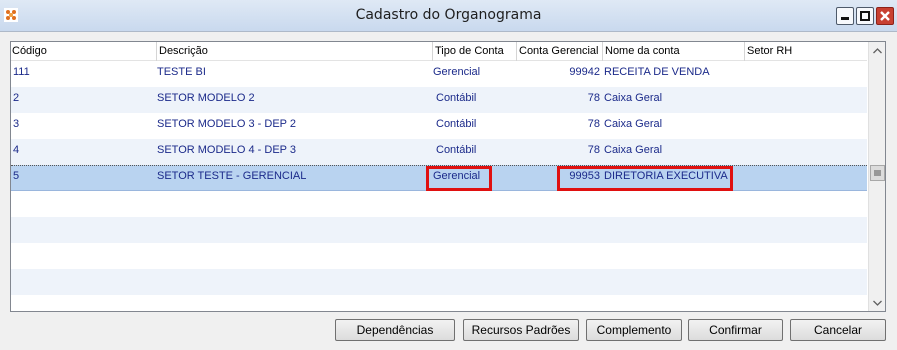  I want to click on grip-icon, so click(877, 173).